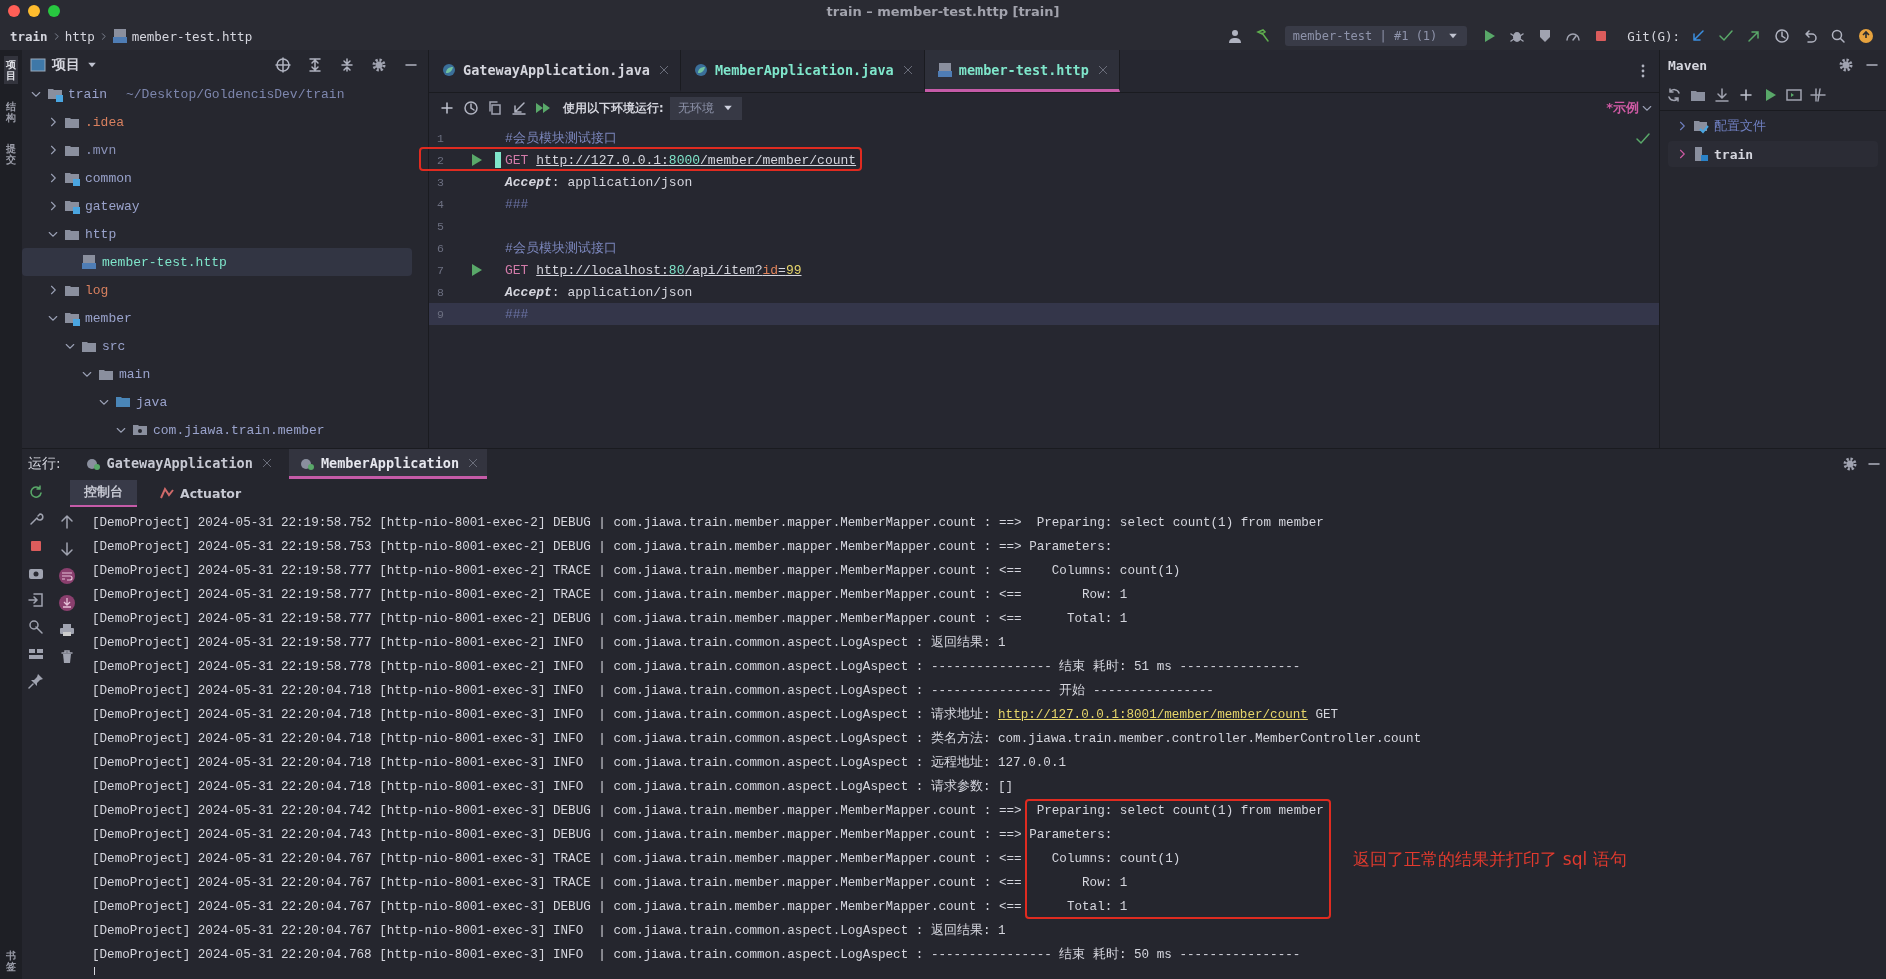  What do you see at coordinates (97, 290) in the screenshot?
I see `tree-item-label: log` at bounding box center [97, 290].